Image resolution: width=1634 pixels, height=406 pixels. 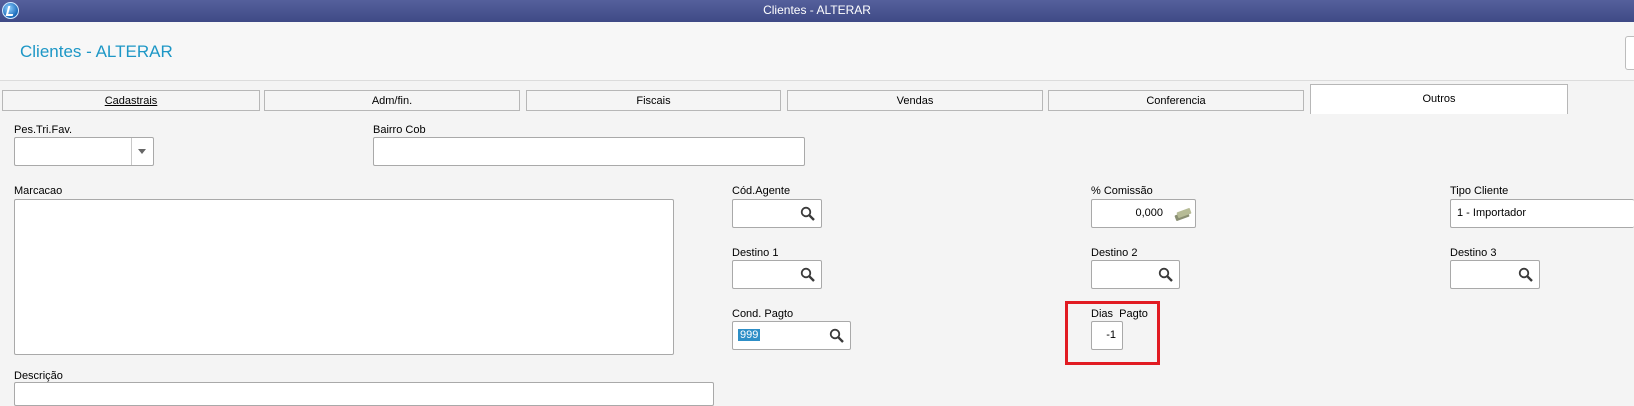 I want to click on chevron-down-icon, so click(x=142, y=151).